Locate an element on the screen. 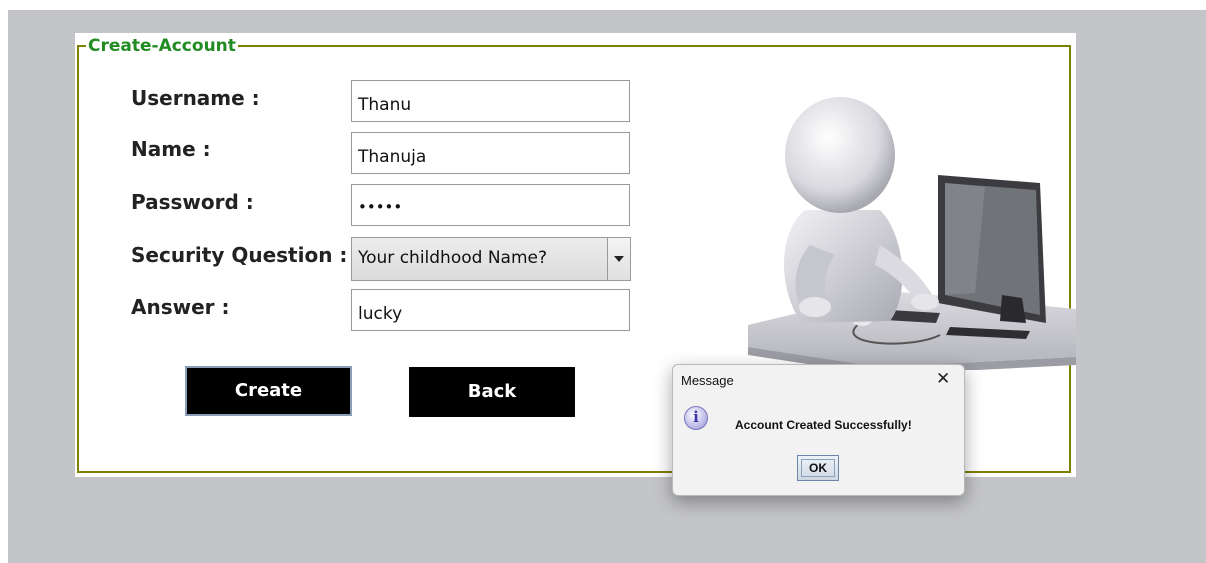 The width and height of the screenshot is (1206, 563). security-question-value: Your childhood Name? is located at coordinates (453, 258).